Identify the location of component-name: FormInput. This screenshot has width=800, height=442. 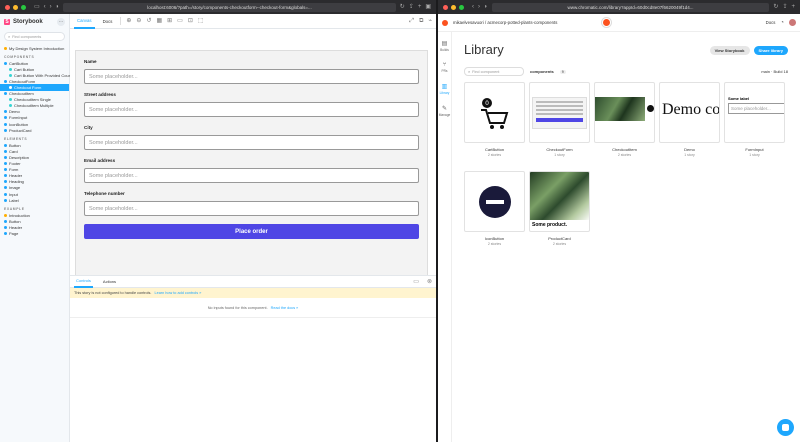
(754, 149).